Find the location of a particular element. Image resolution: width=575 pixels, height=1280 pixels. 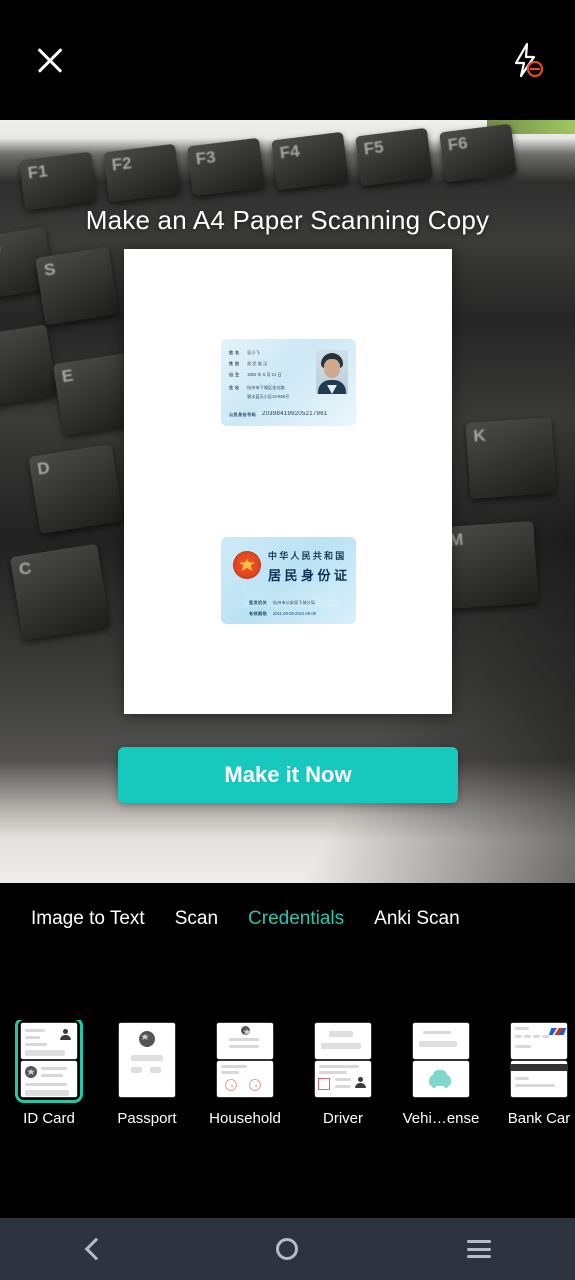

id-field-label-name: 姓 名 is located at coordinates (234, 352).